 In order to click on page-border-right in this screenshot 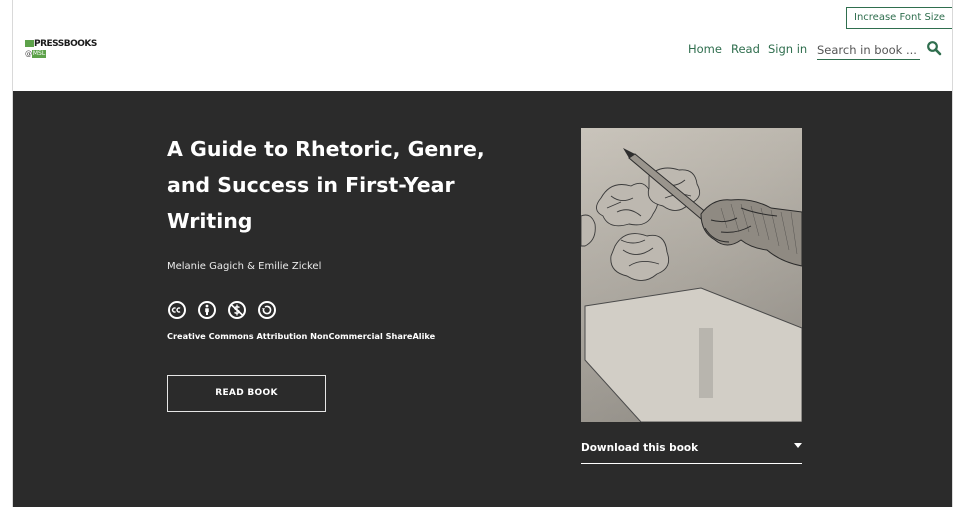, I will do `click(952, 253)`.